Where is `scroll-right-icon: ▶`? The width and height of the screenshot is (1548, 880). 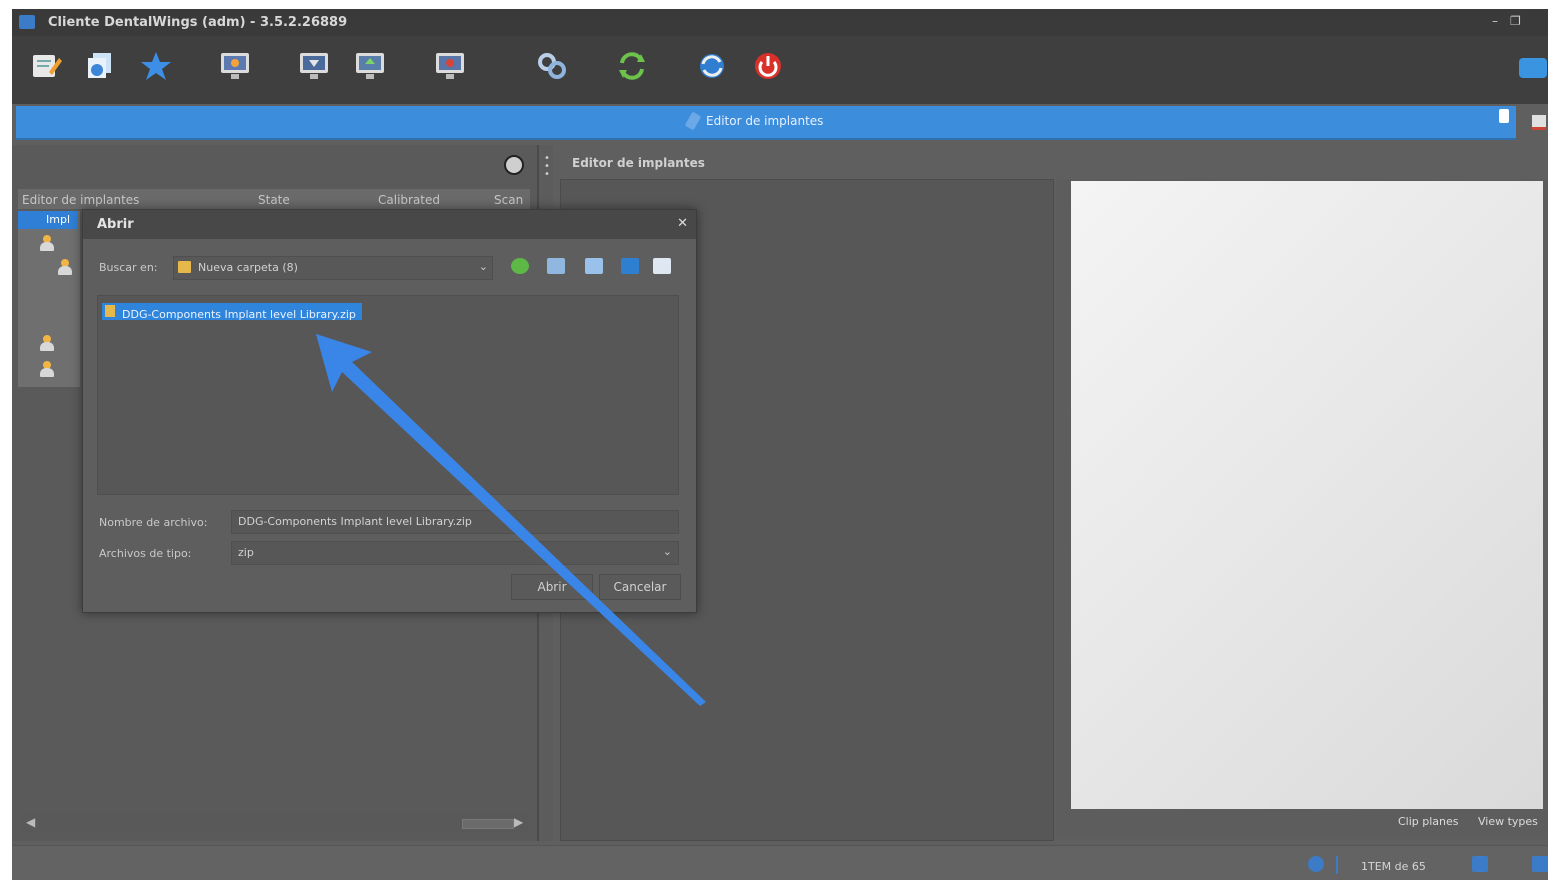
scroll-right-icon: ▶ is located at coordinates (518, 822).